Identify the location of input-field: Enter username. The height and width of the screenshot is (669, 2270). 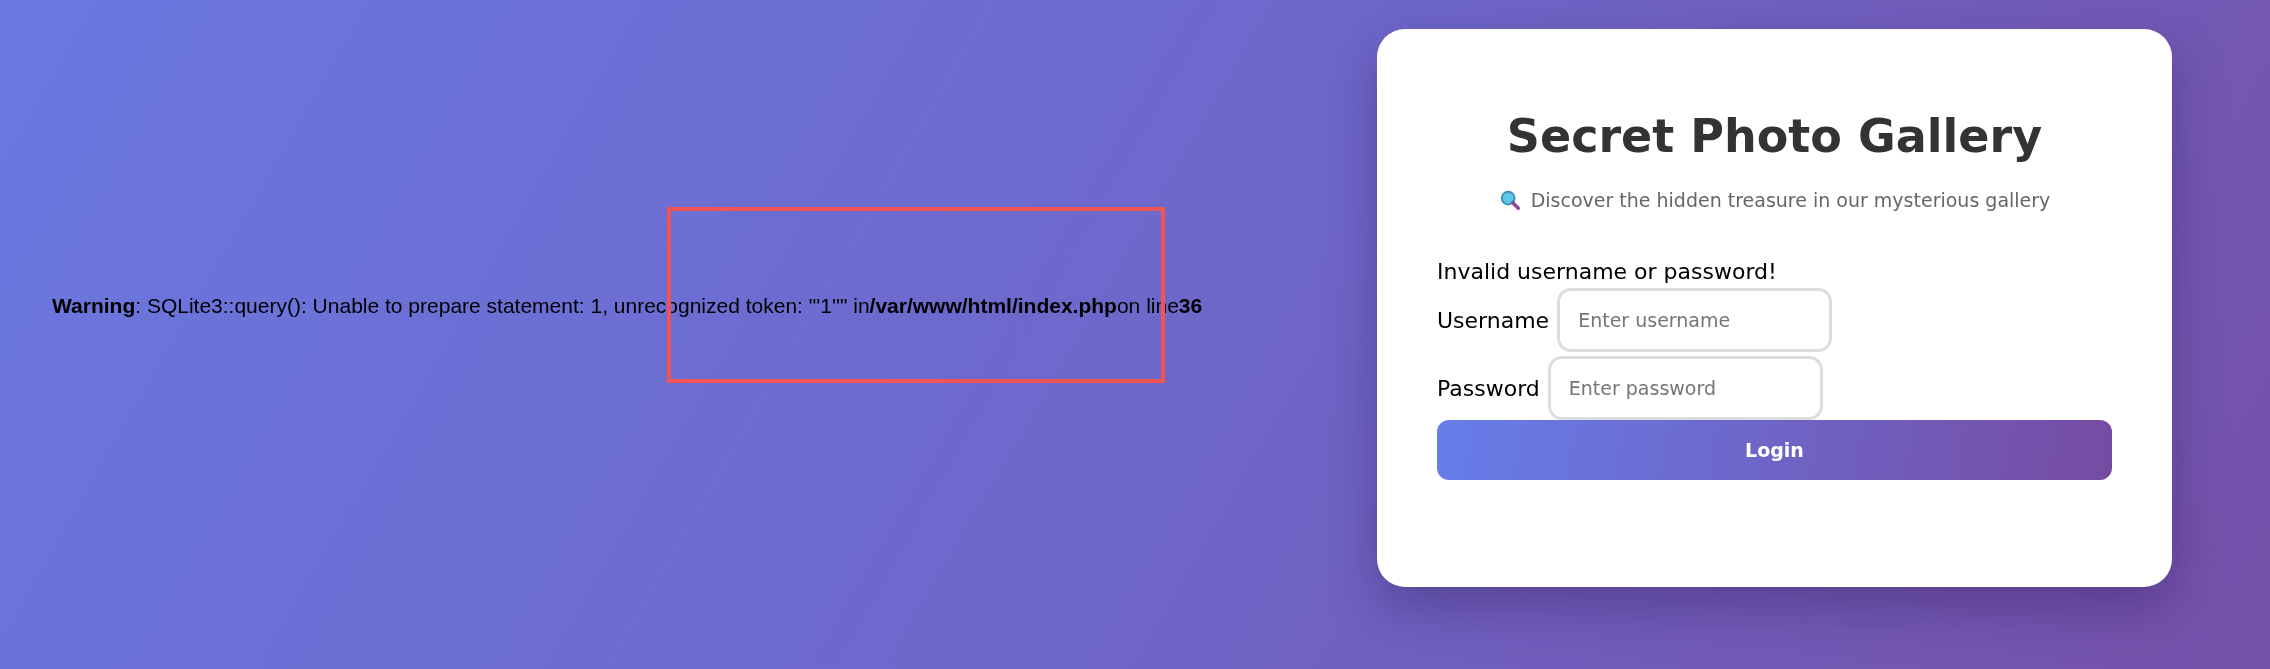
(1695, 320).